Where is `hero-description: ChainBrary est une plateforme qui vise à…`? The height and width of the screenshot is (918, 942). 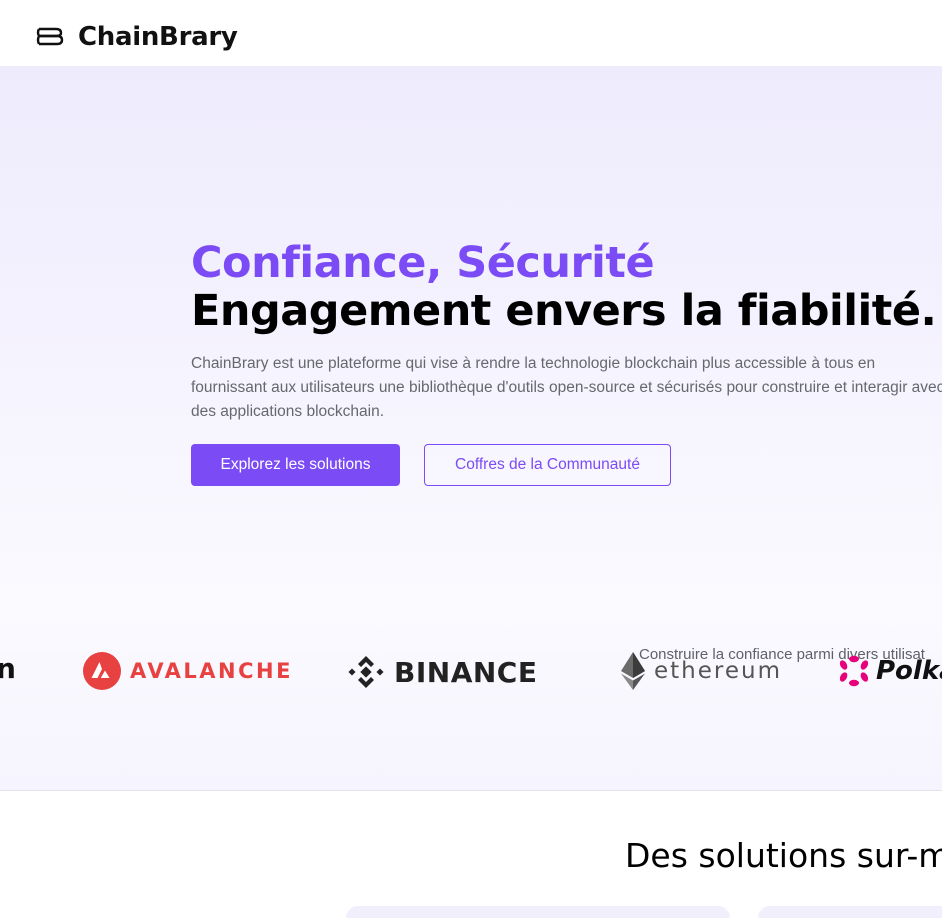
hero-description: ChainBrary est une plateforme qui vise à… is located at coordinates (566, 387).